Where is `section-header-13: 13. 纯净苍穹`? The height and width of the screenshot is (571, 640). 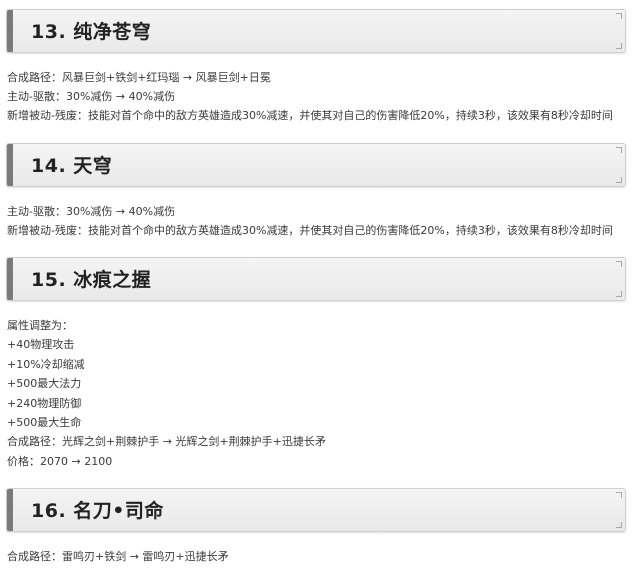 section-header-13: 13. 纯净苍穹 is located at coordinates (316, 31).